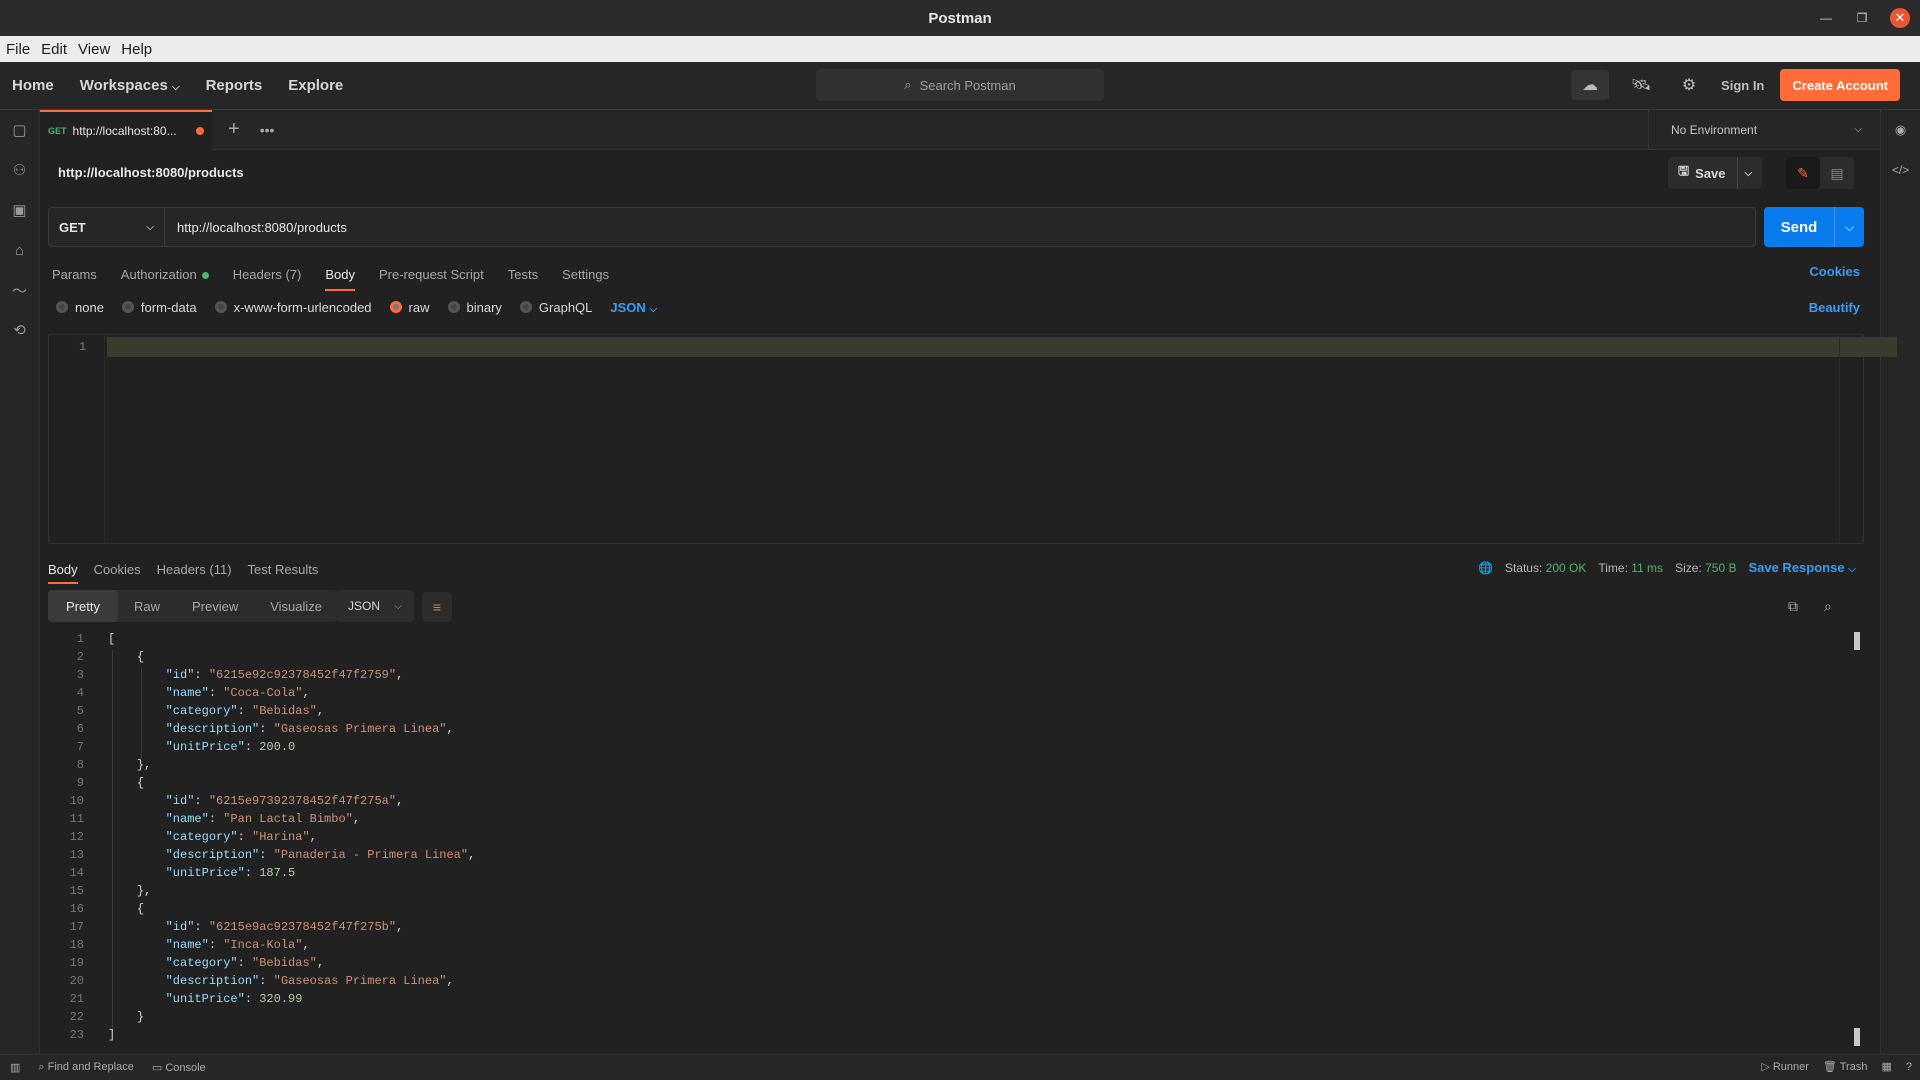 This screenshot has height=1080, width=1920. What do you see at coordinates (1590, 85) in the screenshot?
I see `cloud-sync-icon: ☁` at bounding box center [1590, 85].